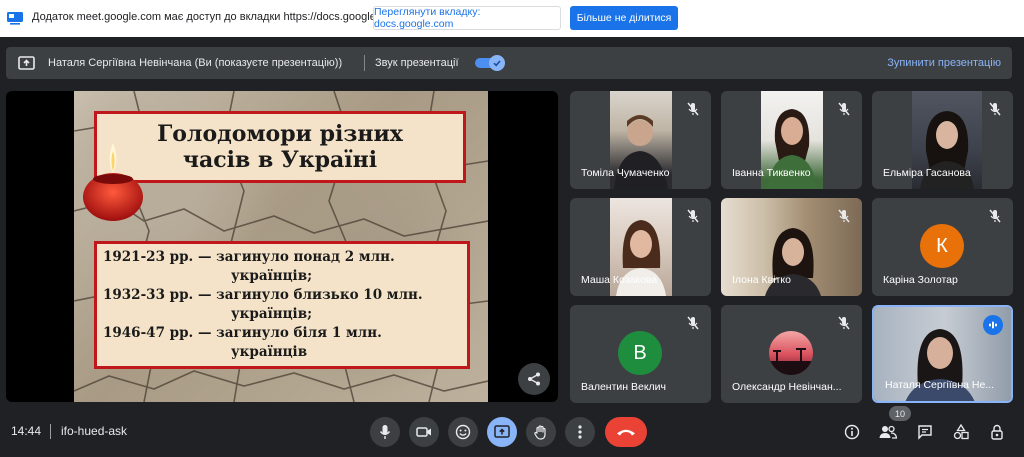 Image resolution: width=1024 pixels, height=457 pixels. I want to click on check-icon, so click(497, 63).